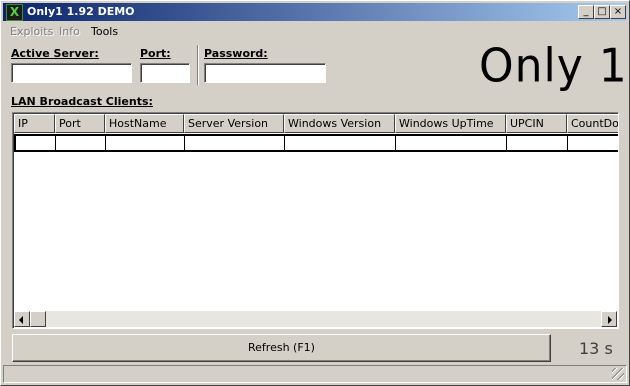 The width and height of the screenshot is (630, 386). What do you see at coordinates (315, 319) in the screenshot?
I see `horizontal-scrollbar` at bounding box center [315, 319].